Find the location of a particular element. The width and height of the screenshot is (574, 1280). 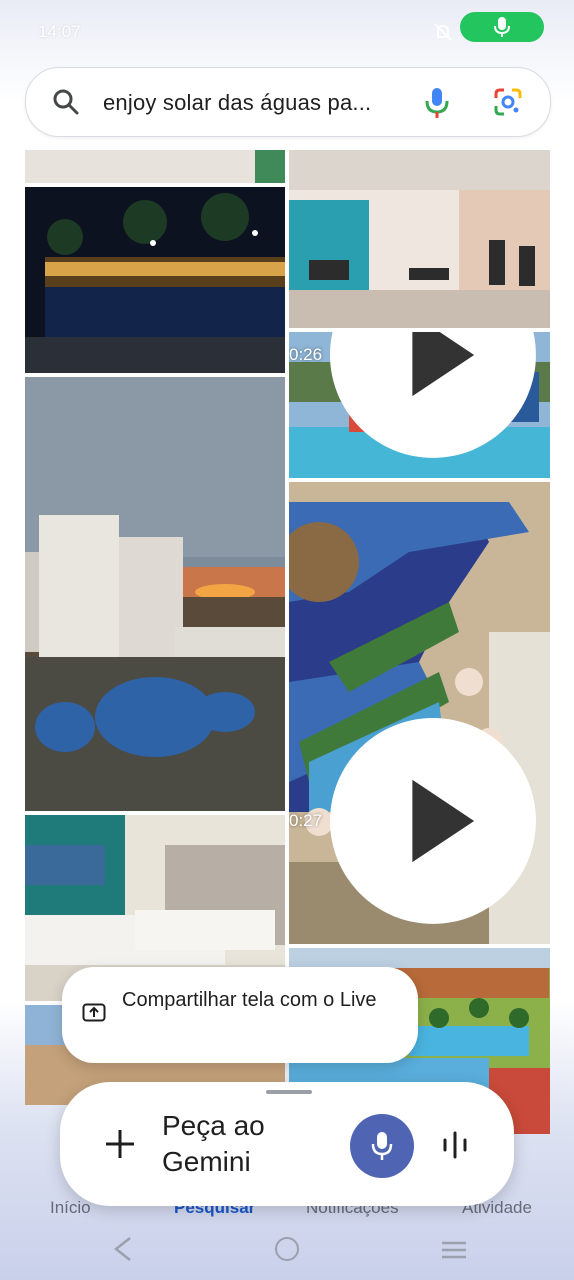

video-duration: 0:27 is located at coordinates (412, 821).